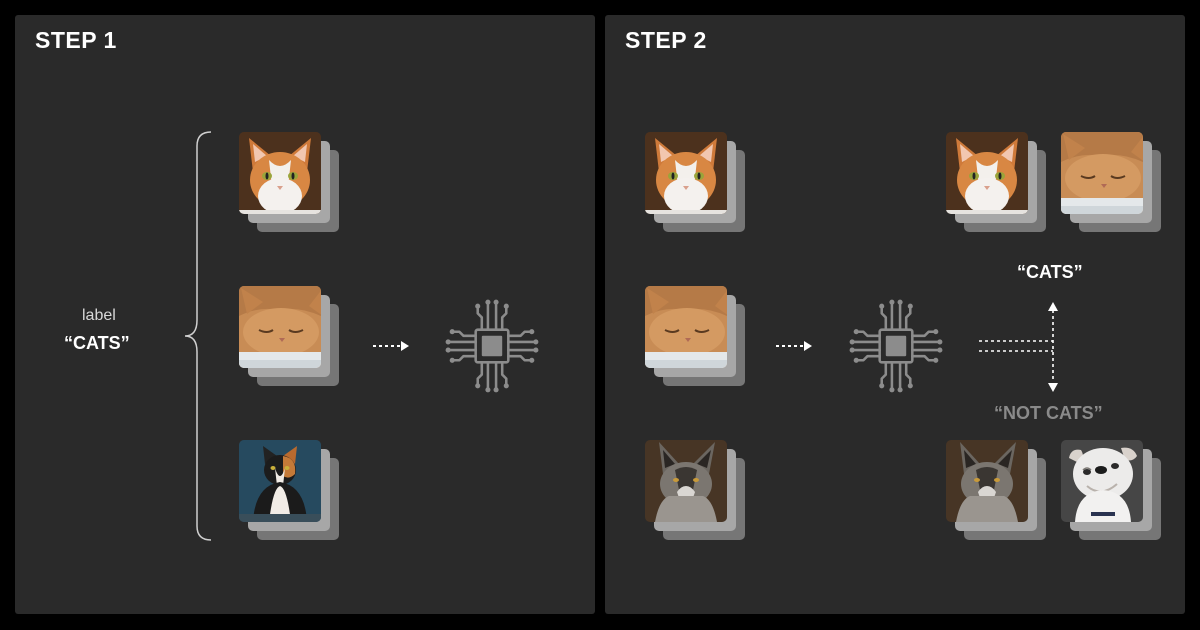 This screenshot has width=1200, height=630. Describe the element at coordinates (1050, 272) in the screenshot. I see `output-cats-label: “CATS”` at that location.